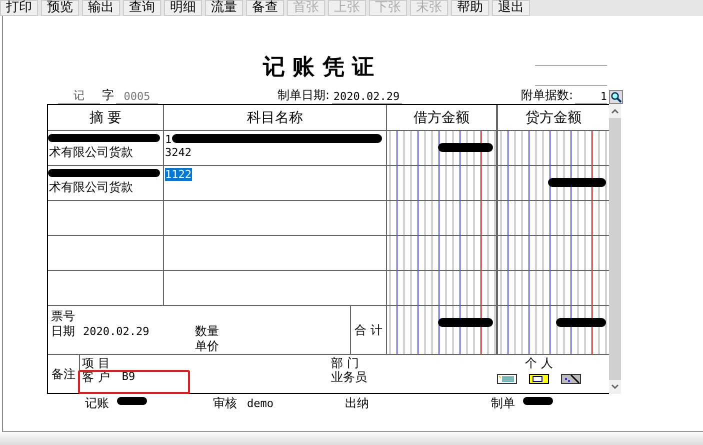 This screenshot has height=445, width=703. What do you see at coordinates (275, 117) in the screenshot?
I see `column-header: 科目名称` at bounding box center [275, 117].